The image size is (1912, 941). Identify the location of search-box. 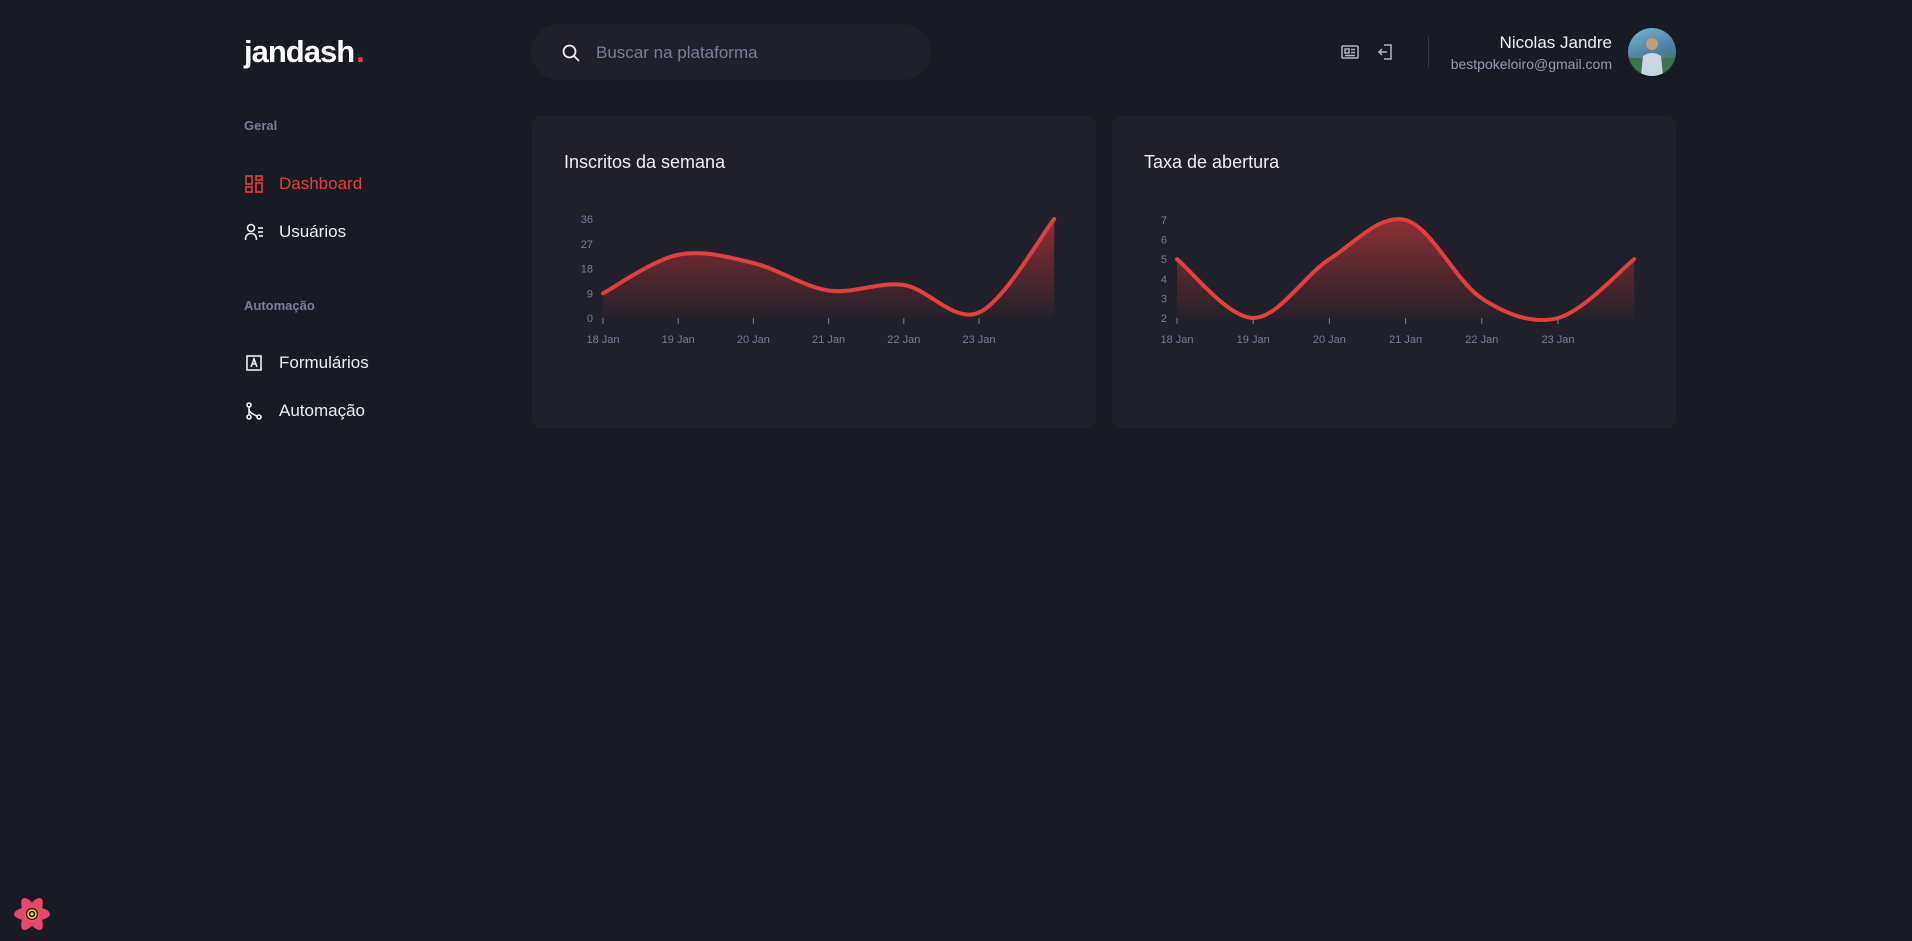
(731, 53).